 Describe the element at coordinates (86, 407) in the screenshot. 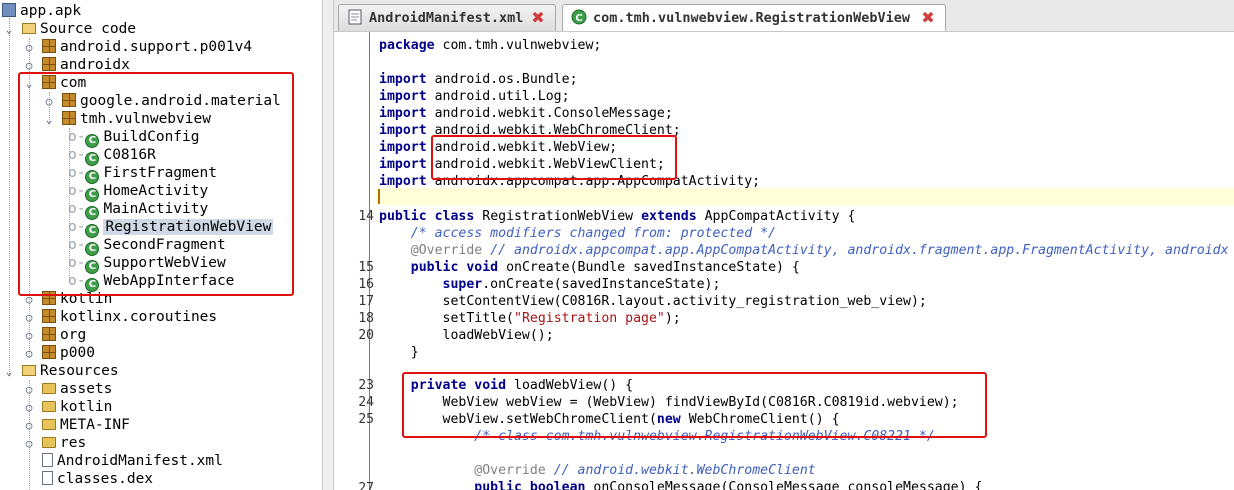

I see `tree-item-label: kotlin` at that location.